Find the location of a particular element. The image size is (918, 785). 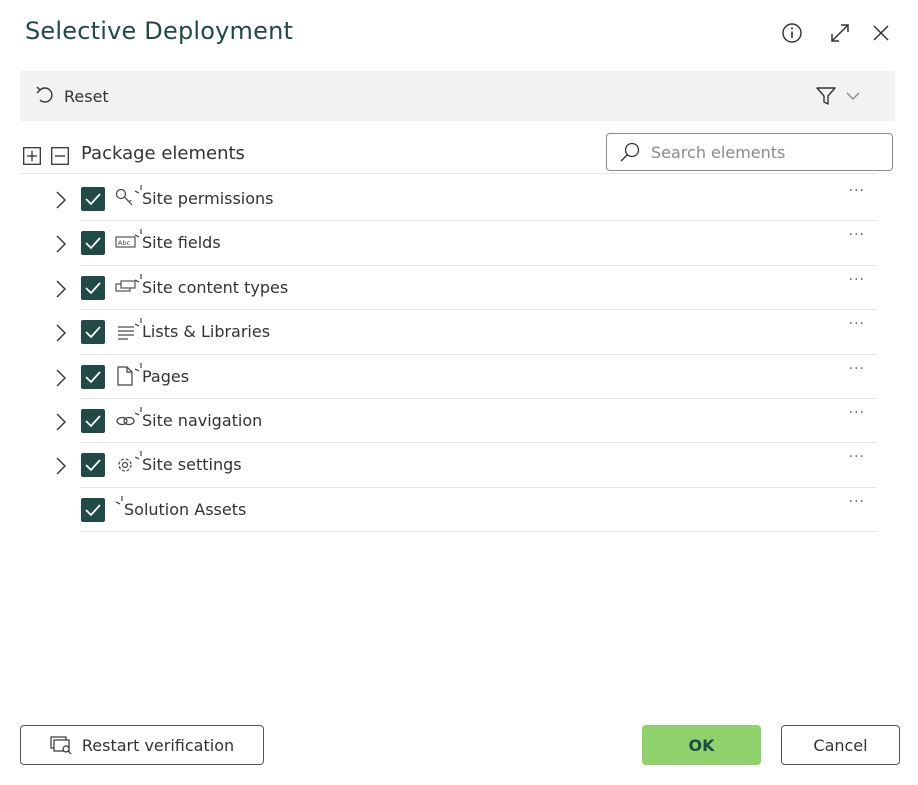

chevron-down-icon is located at coordinates (853, 98).